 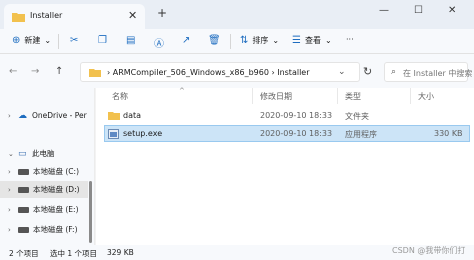 I want to click on sort-label: 排序, so click(x=260, y=40).